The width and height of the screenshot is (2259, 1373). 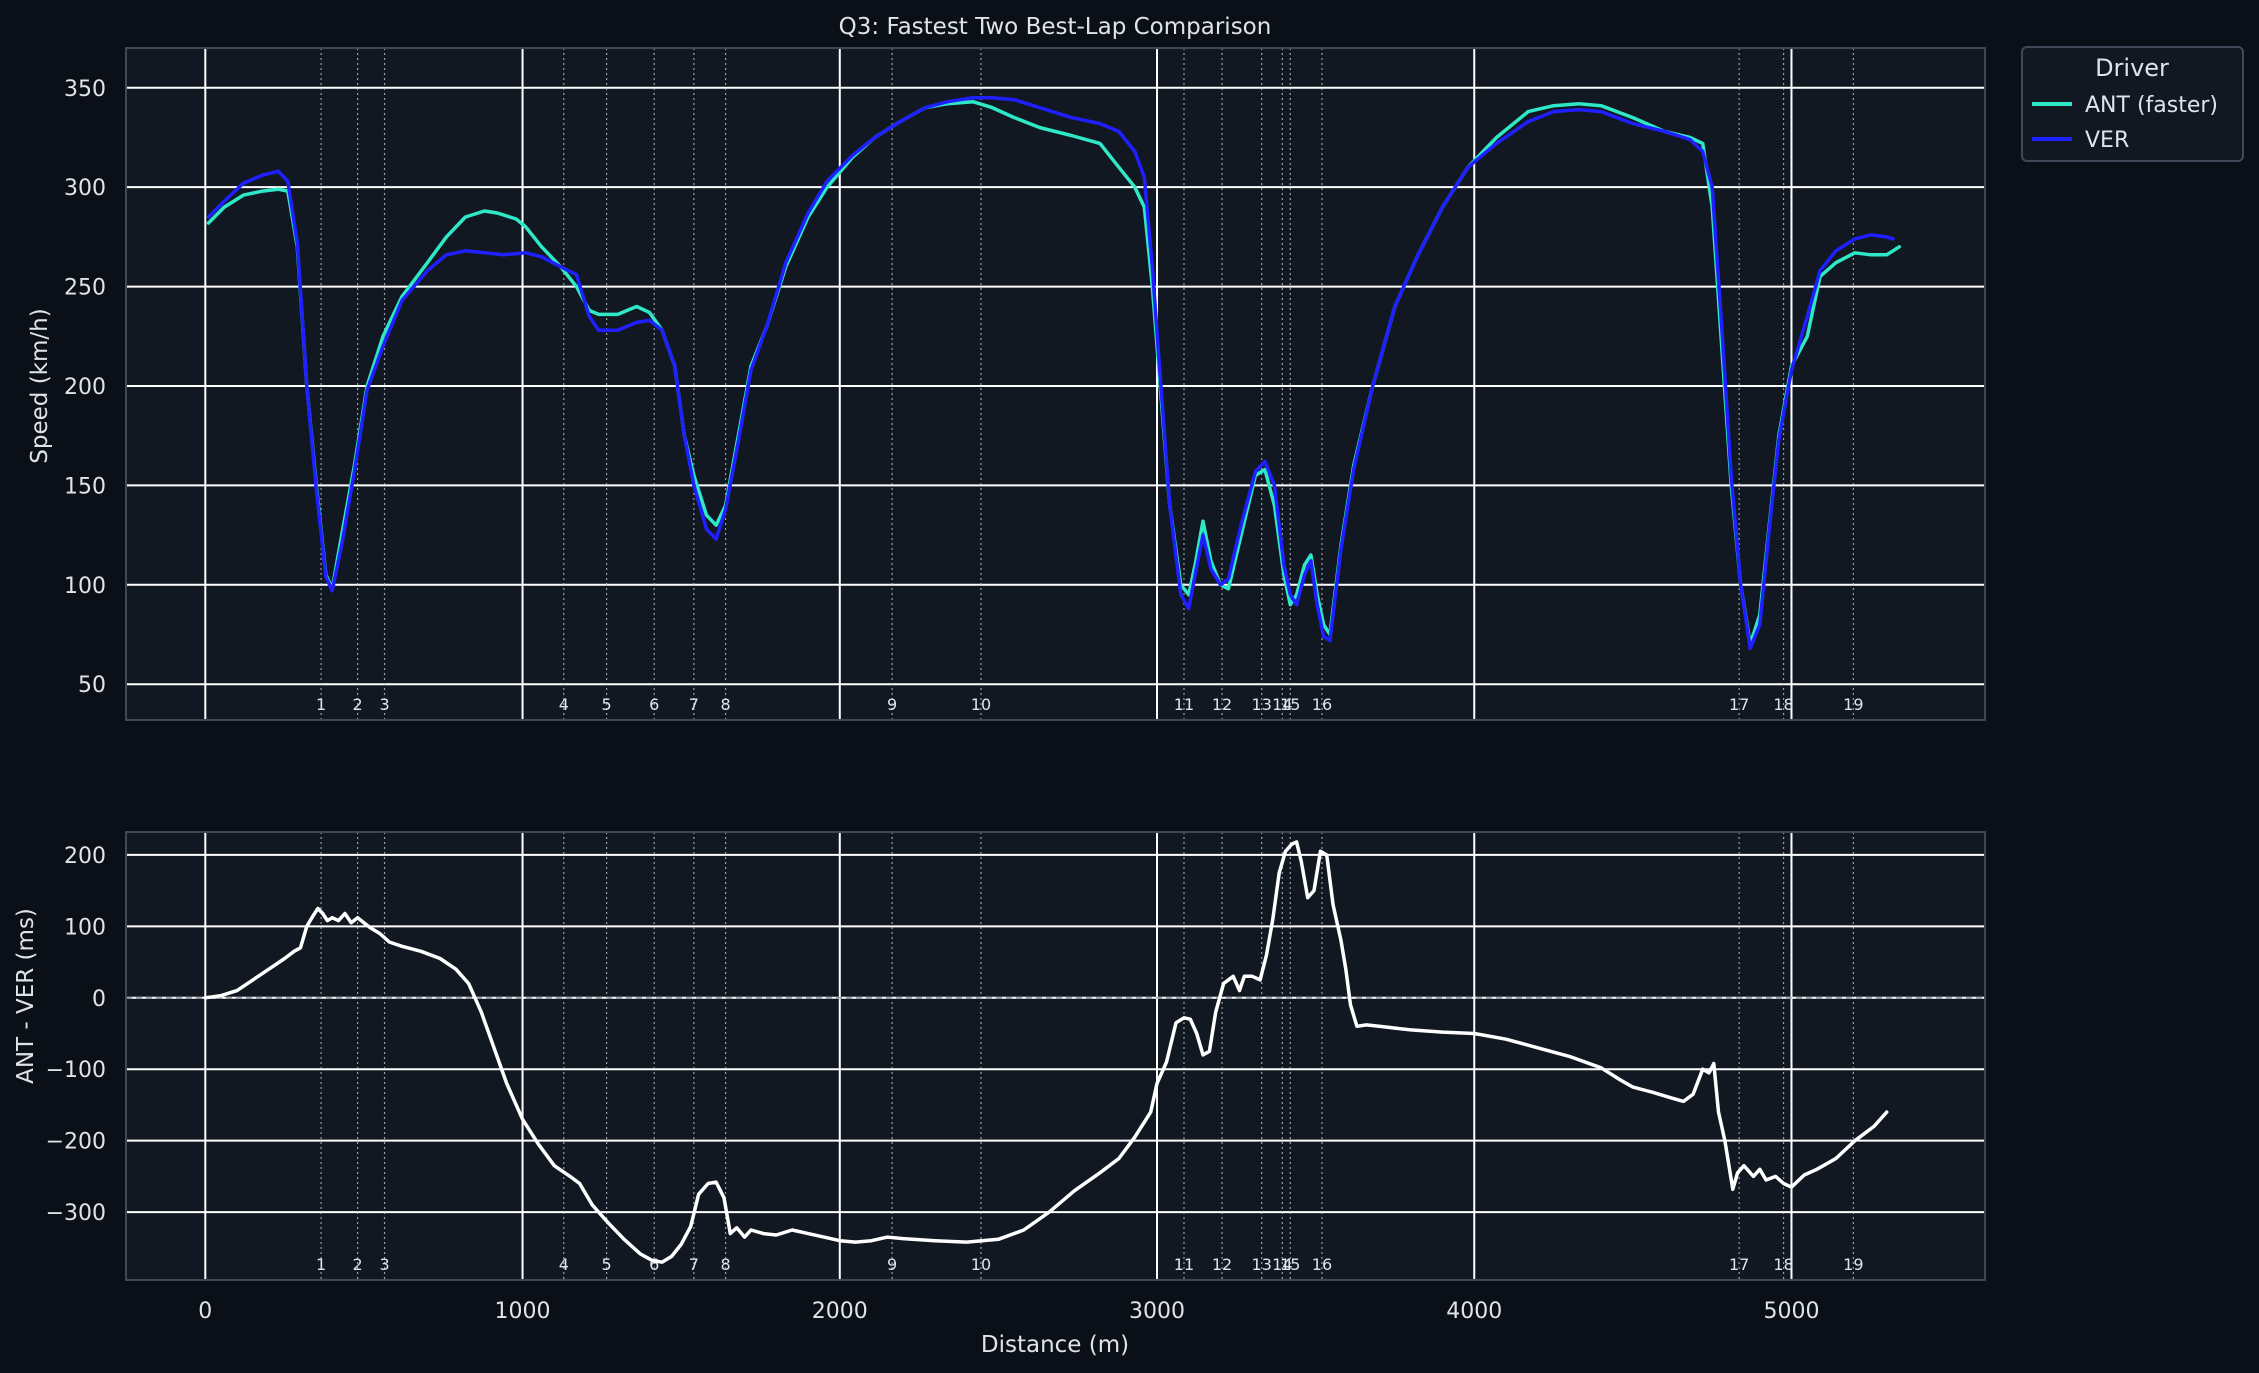 What do you see at coordinates (564, 704) in the screenshot?
I see `speed-corner-label: 4` at bounding box center [564, 704].